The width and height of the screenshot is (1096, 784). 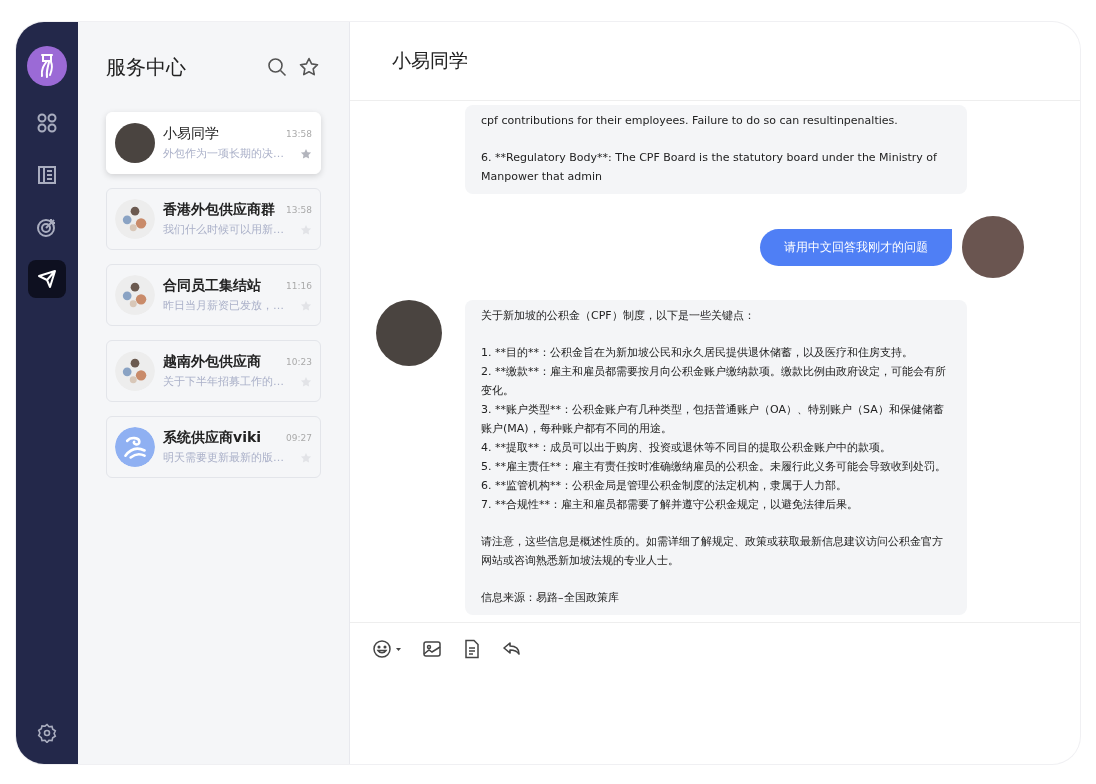 What do you see at coordinates (146, 67) in the screenshot?
I see `panel-title: 服务中心` at bounding box center [146, 67].